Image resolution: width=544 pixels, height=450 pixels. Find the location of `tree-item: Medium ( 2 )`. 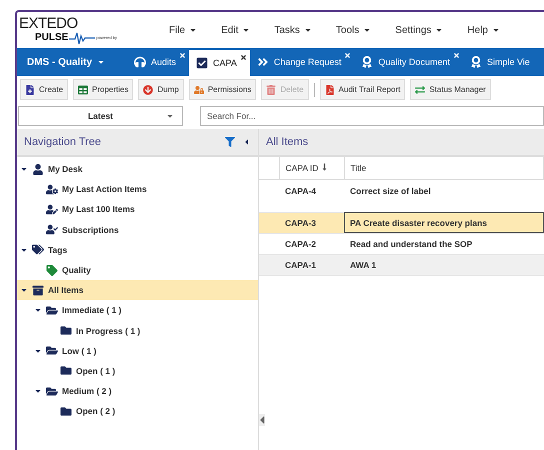

tree-item: Medium ( 2 ) is located at coordinates (87, 391).